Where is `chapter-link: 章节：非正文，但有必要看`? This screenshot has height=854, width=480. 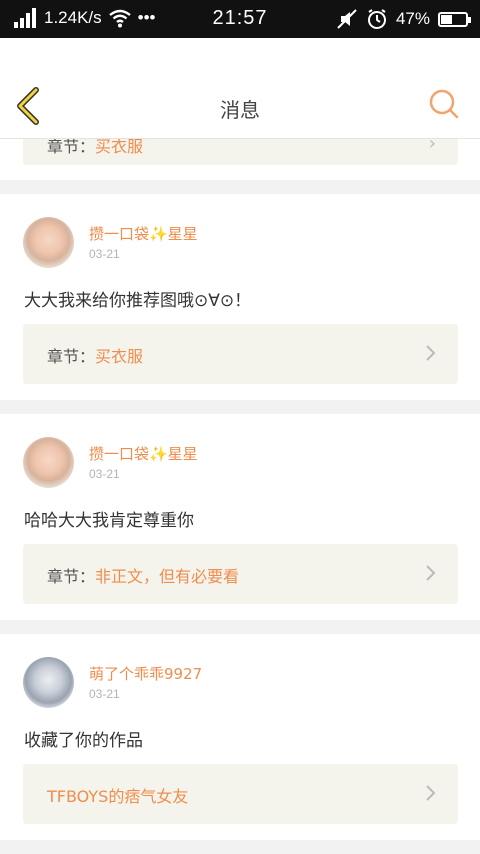 chapter-link: 章节：非正文，但有必要看 is located at coordinates (240, 574).